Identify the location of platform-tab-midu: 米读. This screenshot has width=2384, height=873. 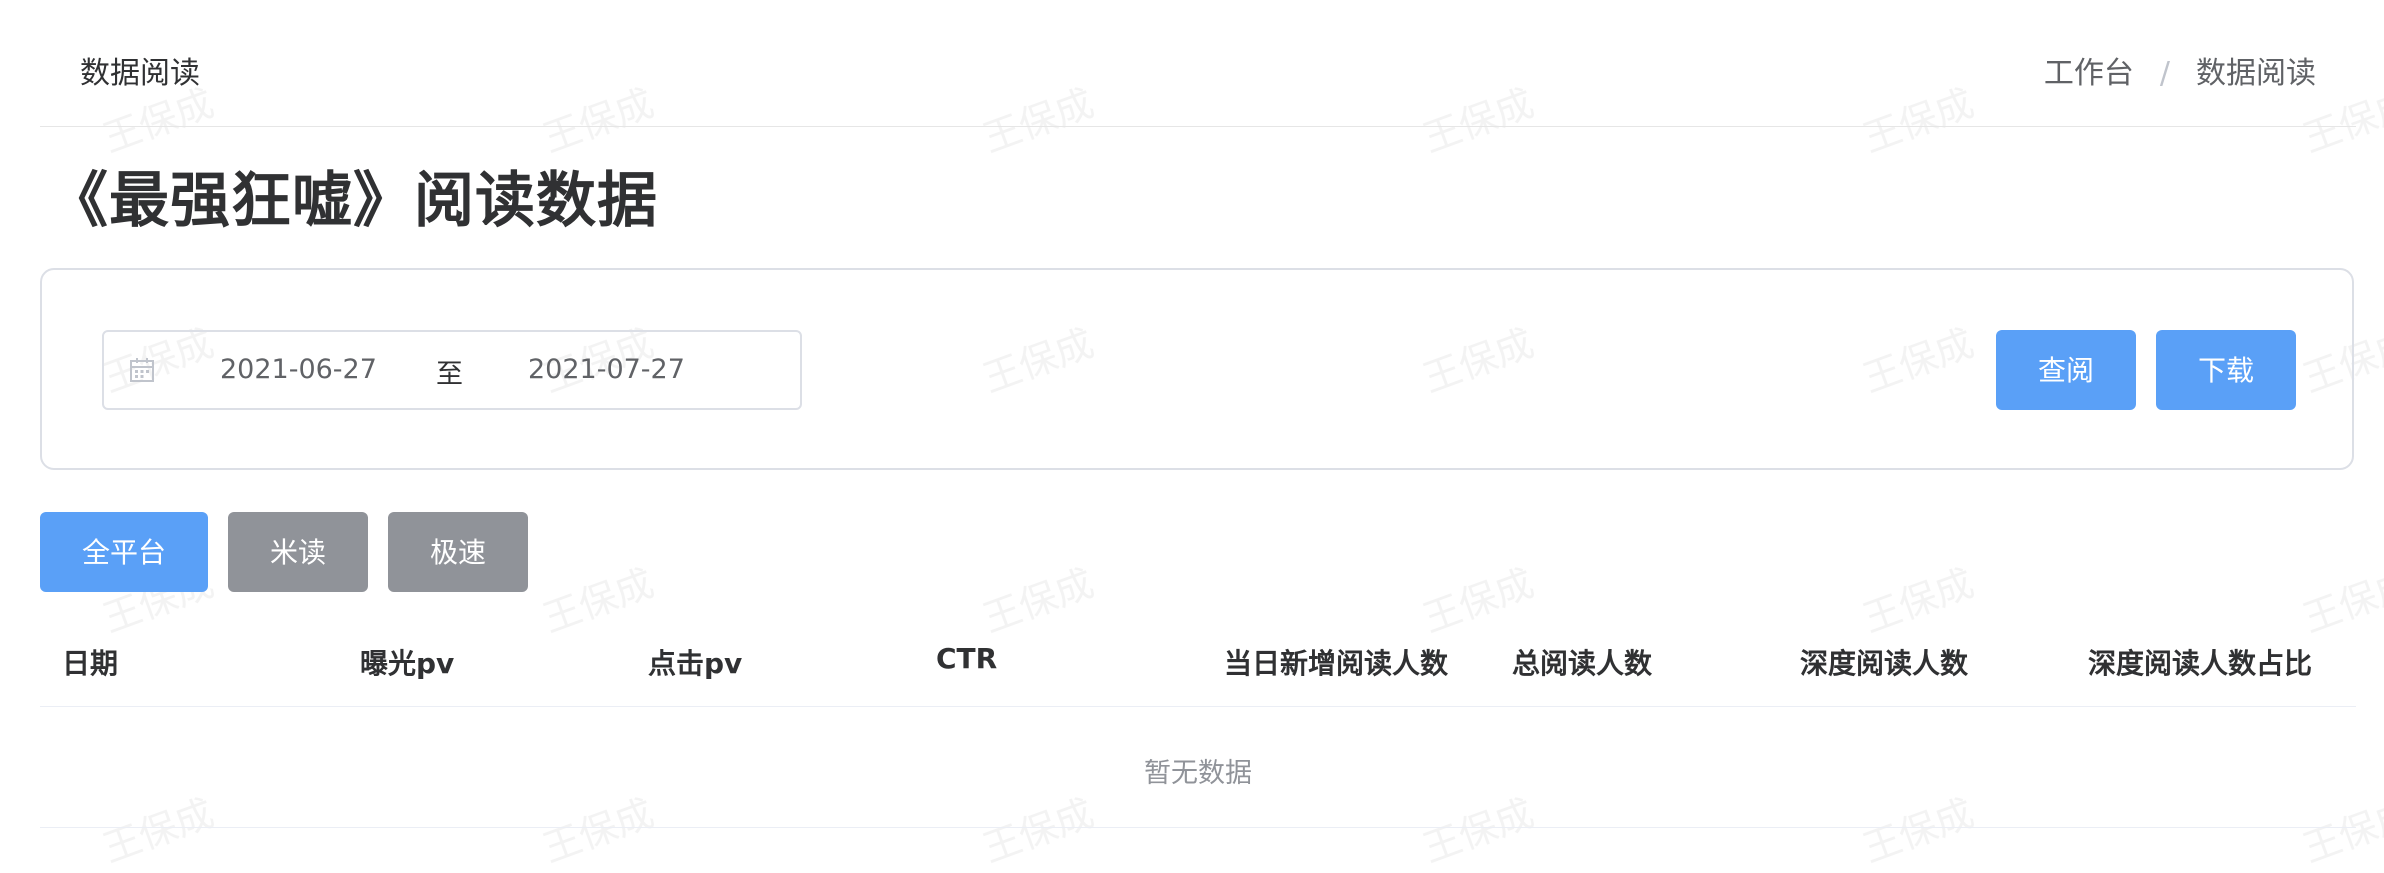
(298, 552).